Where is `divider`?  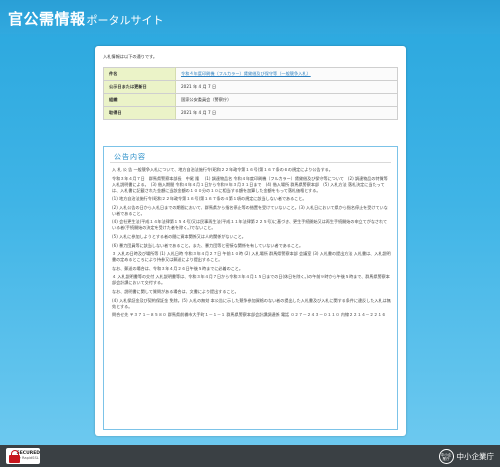
divider is located at coordinates (250, 162).